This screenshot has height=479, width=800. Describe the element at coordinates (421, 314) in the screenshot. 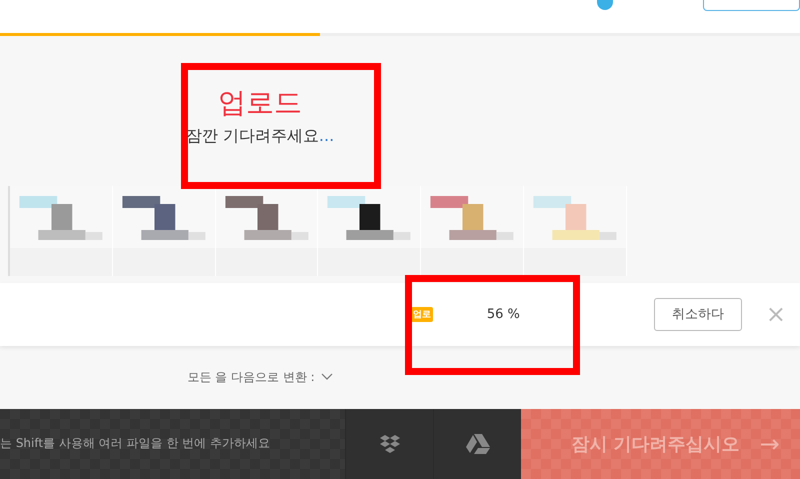

I see `status-tag: 업로` at that location.